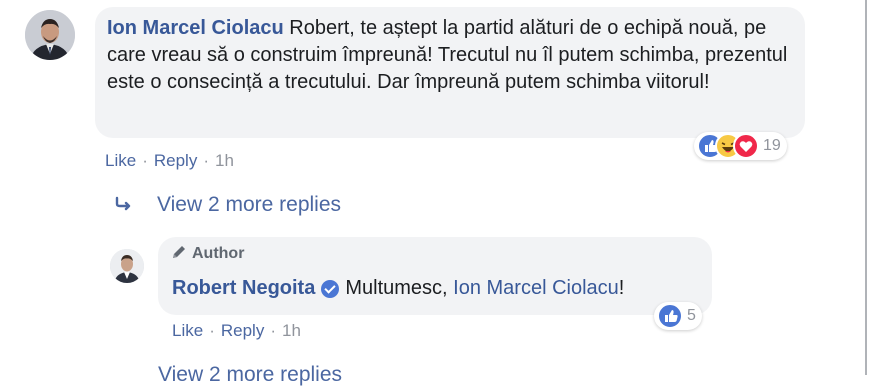  I want to click on comment-reaction-count: 19, so click(772, 145).